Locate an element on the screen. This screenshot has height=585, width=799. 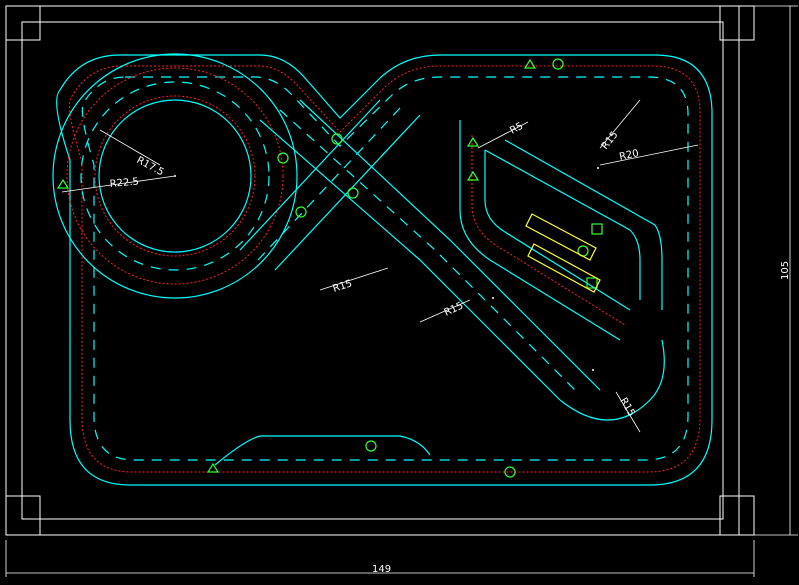
corner-post-br is located at coordinates (737, 515).